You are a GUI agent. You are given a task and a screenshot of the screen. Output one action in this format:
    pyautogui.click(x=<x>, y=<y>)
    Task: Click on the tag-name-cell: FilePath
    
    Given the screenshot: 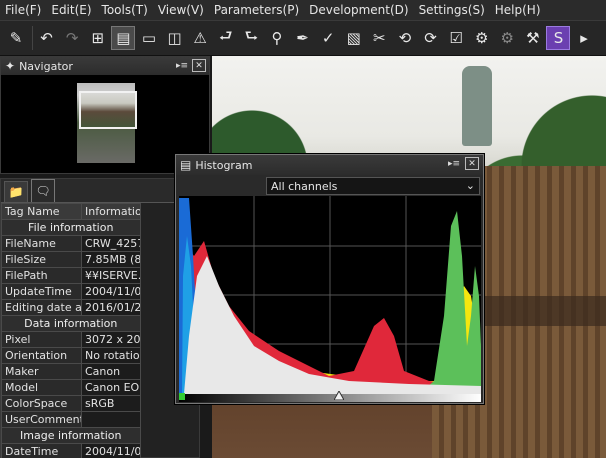 What is the action you would take?
    pyautogui.click(x=41, y=275)
    